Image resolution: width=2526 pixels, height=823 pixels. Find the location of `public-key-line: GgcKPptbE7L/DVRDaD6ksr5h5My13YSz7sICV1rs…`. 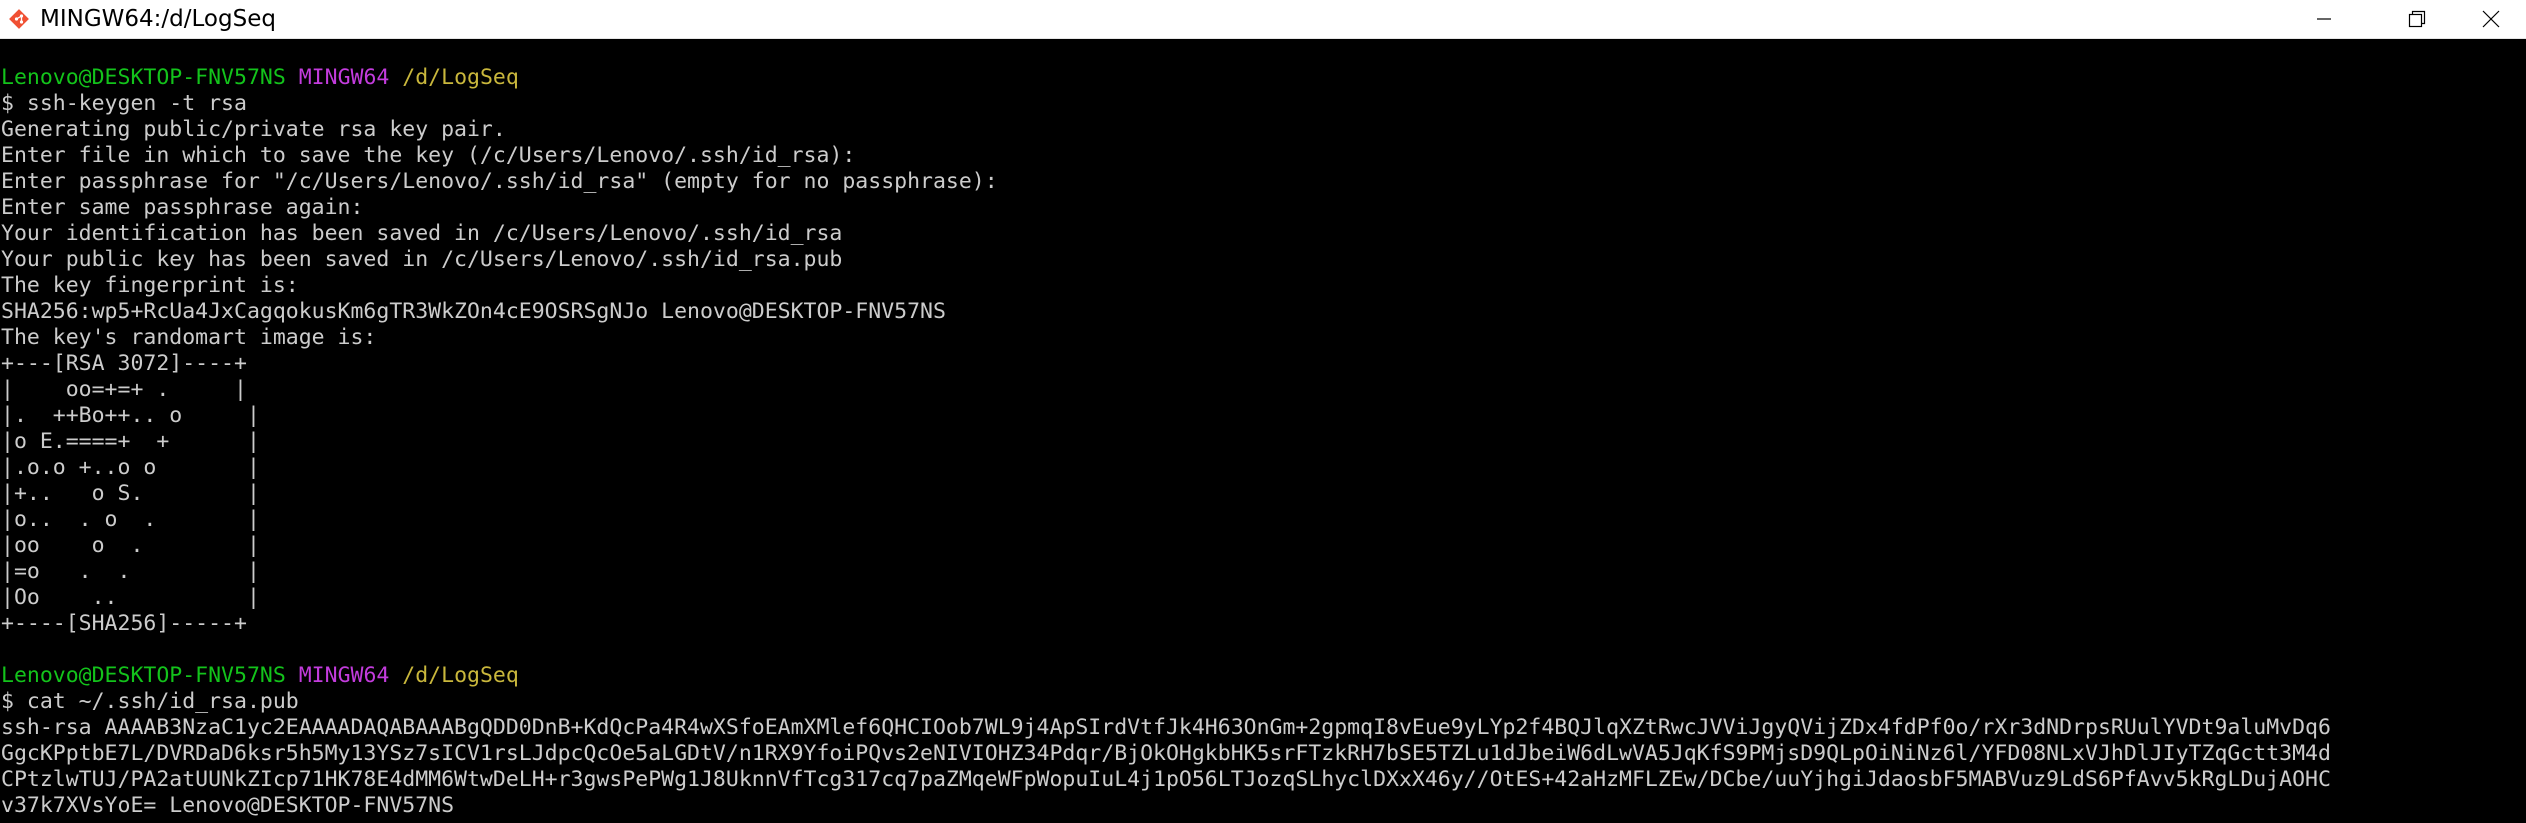

public-key-line: GgcKPptbE7L/DVRDaD6ksr5h5My13YSz7sICV1rs… is located at coordinates (1166, 753).